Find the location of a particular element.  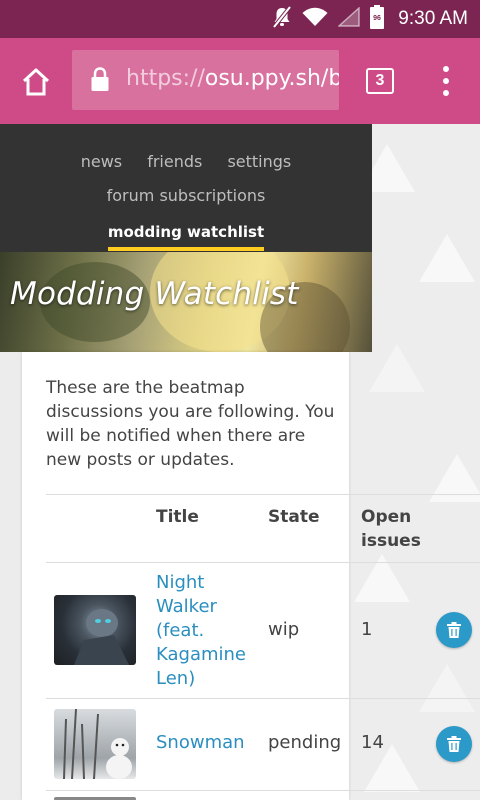

lock-icon is located at coordinates (100, 82).